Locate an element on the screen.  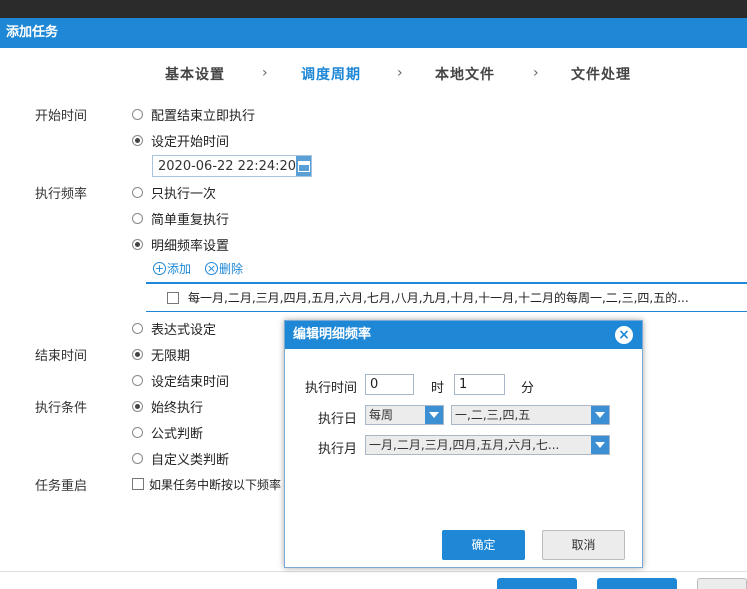
delete-frequency-button: × 删除 is located at coordinates (224, 268).